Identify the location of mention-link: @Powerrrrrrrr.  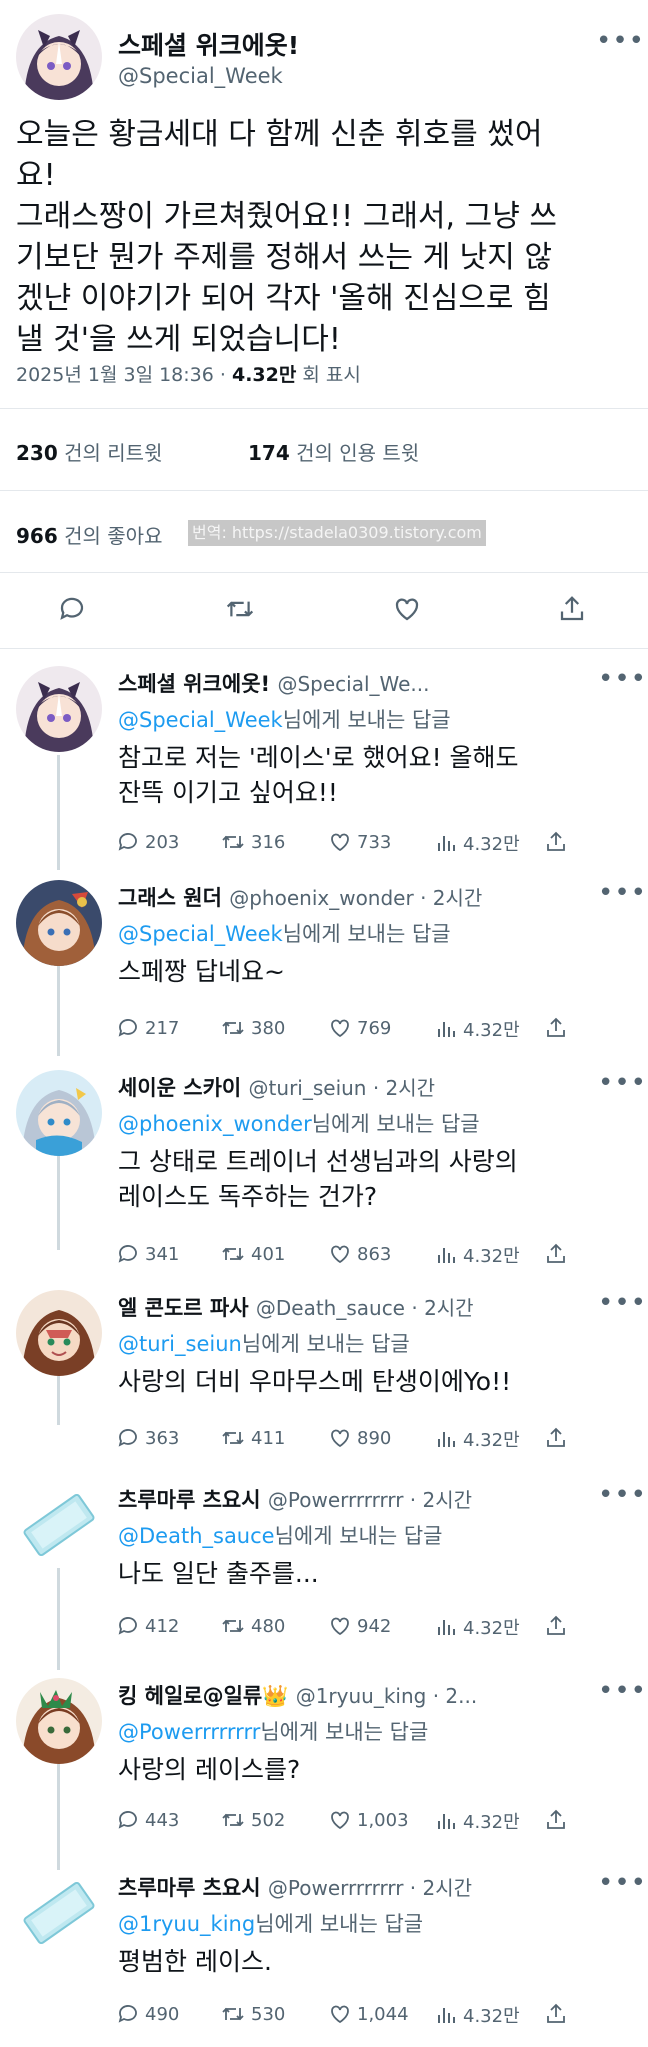
(189, 1732).